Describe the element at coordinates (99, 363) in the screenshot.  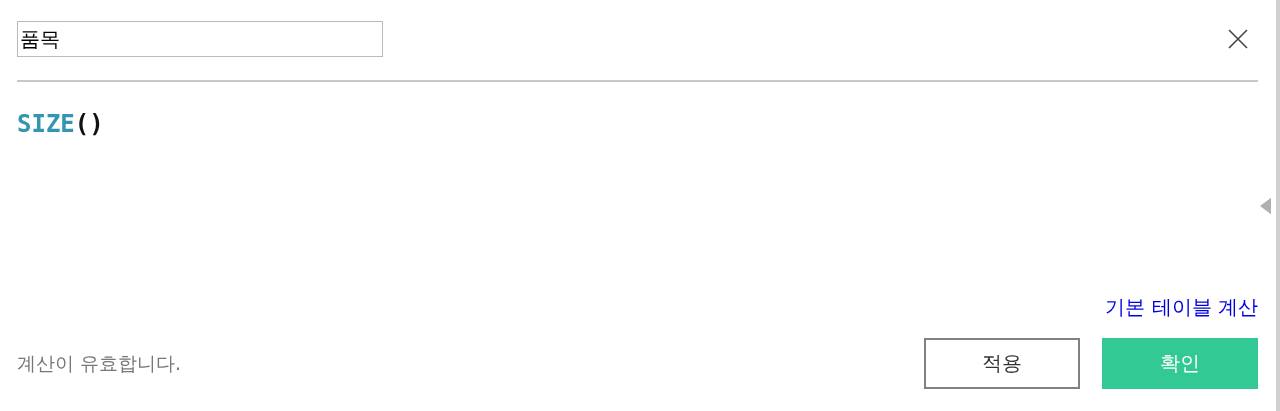
I see `status-message: 계산이 유효합니다.` at that location.